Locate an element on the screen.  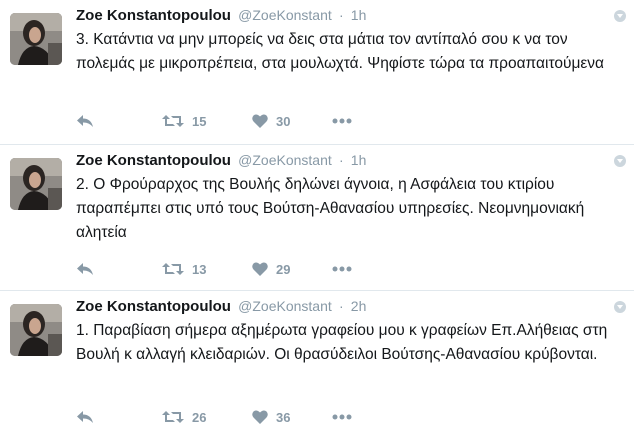
retweet-button: 26 is located at coordinates (184, 416).